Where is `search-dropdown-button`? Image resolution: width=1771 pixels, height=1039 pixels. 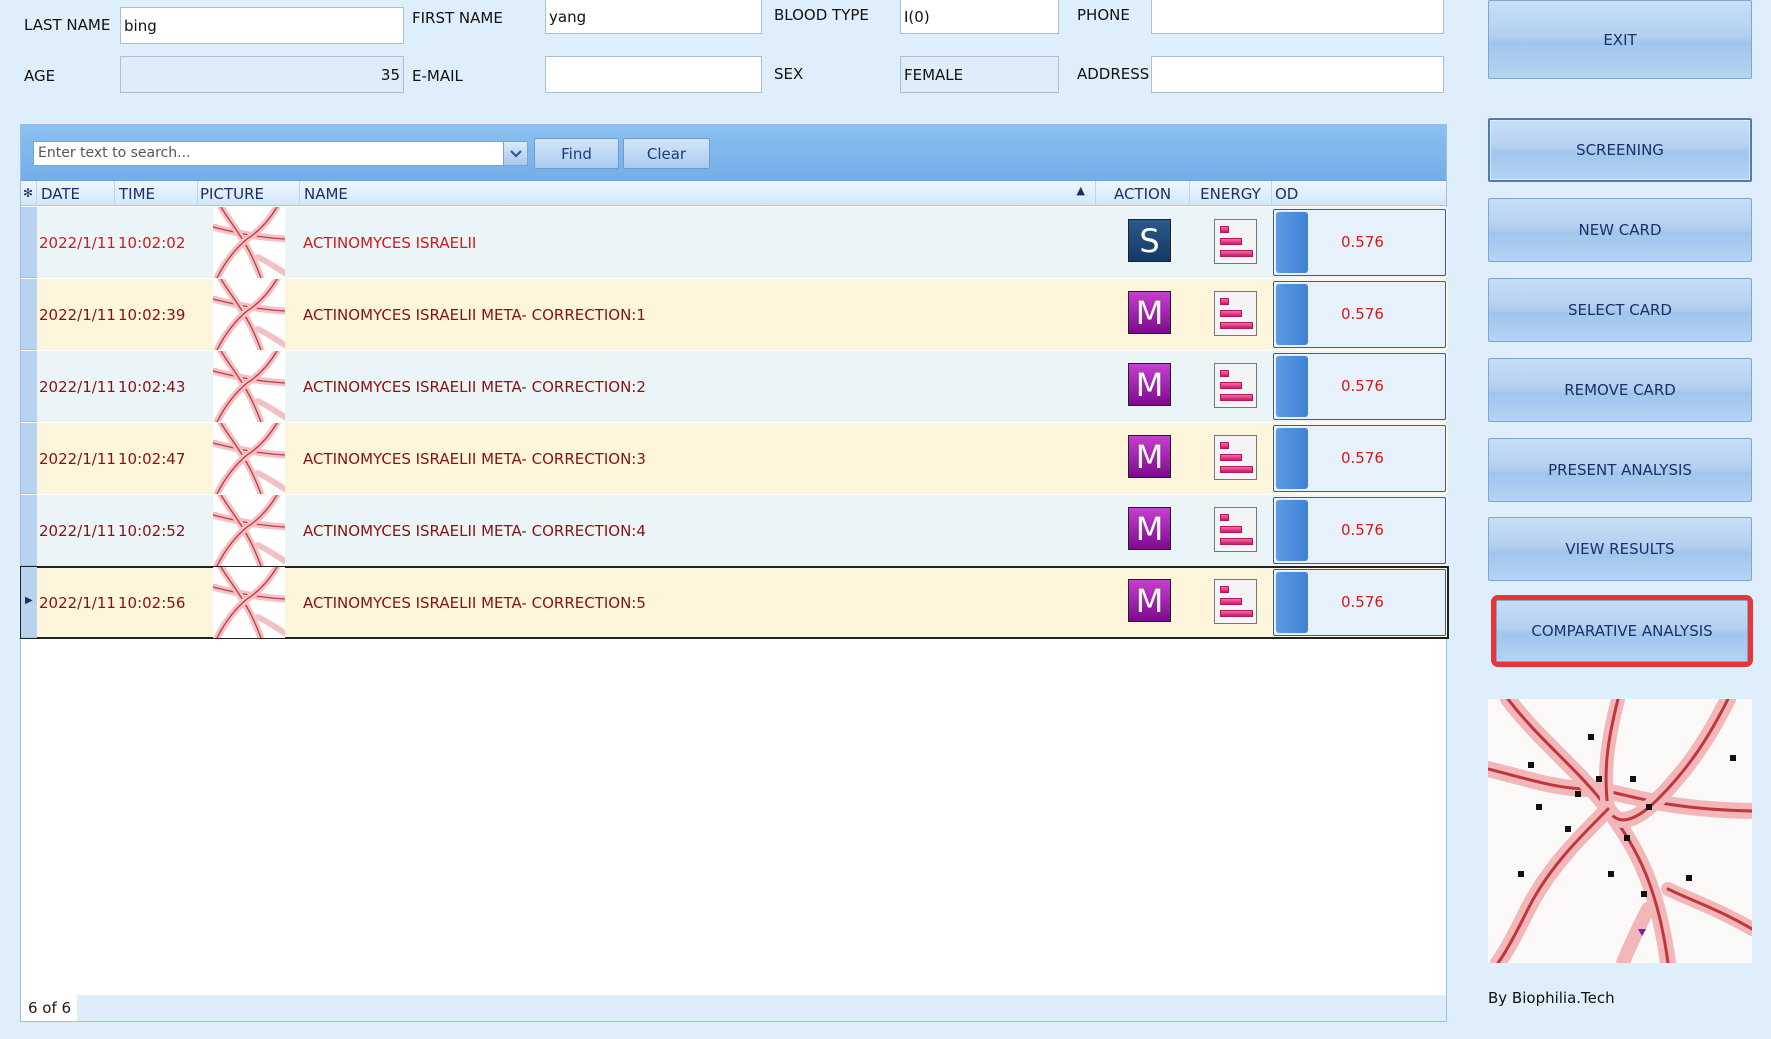 search-dropdown-button is located at coordinates (515, 153).